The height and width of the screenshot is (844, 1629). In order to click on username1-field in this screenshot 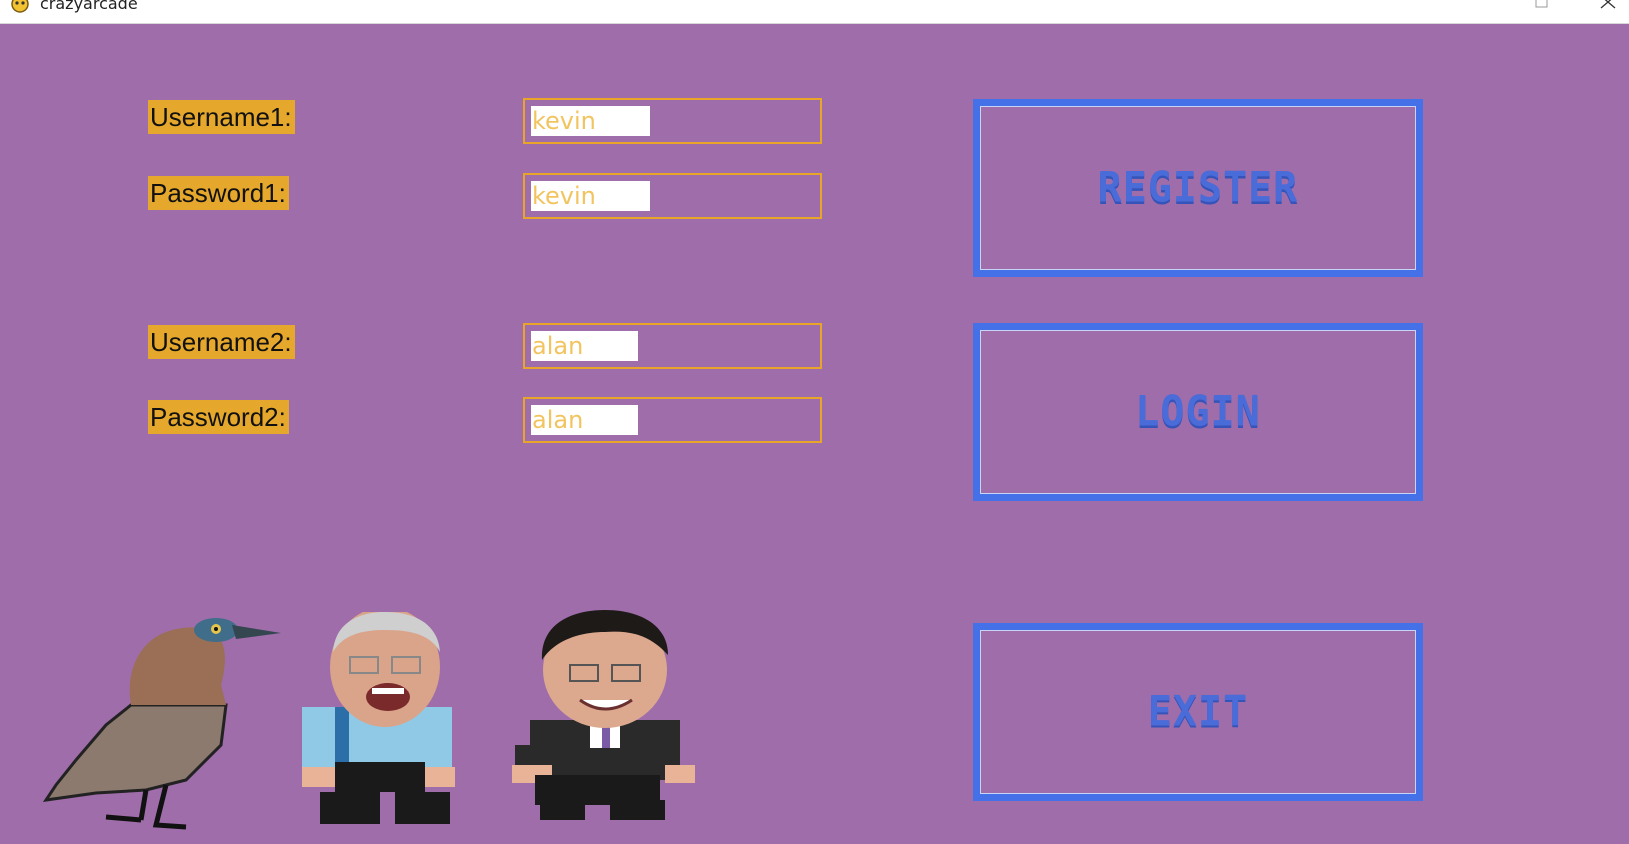, I will do `click(672, 121)`.